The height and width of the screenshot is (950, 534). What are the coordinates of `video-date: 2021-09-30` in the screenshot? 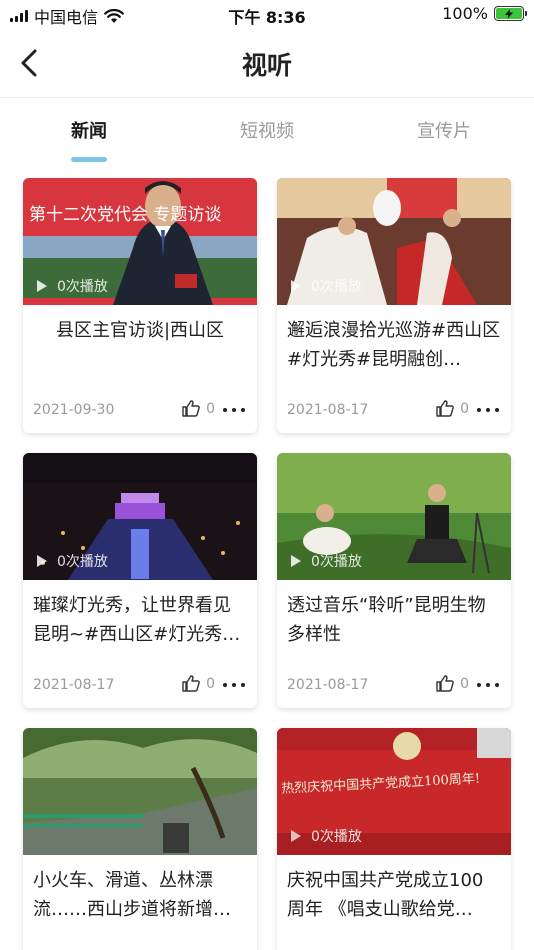 It's located at (74, 410).